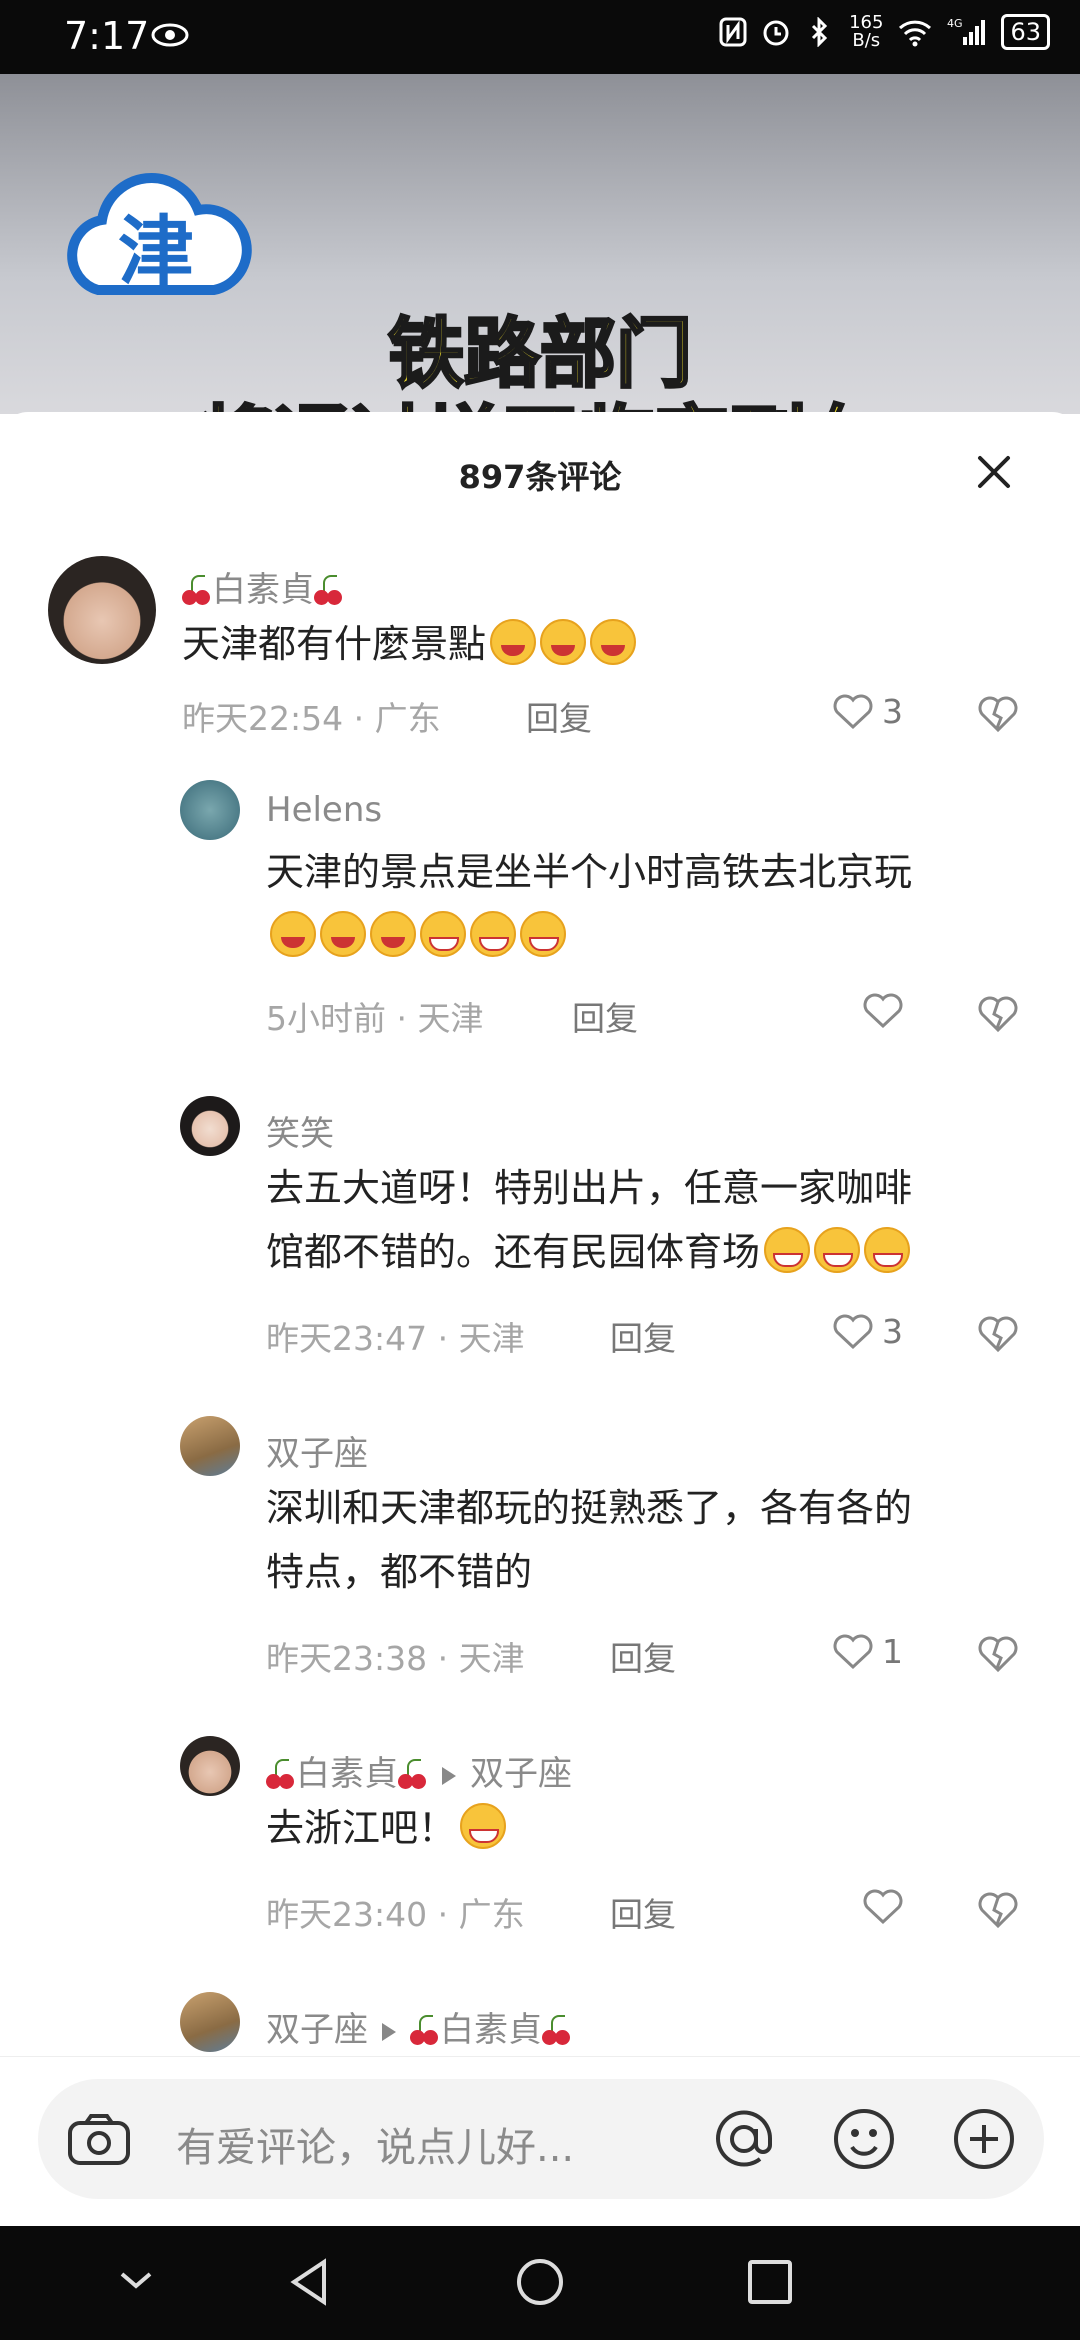 The width and height of the screenshot is (1080, 2340). I want to click on camera-icon, so click(99, 2139).